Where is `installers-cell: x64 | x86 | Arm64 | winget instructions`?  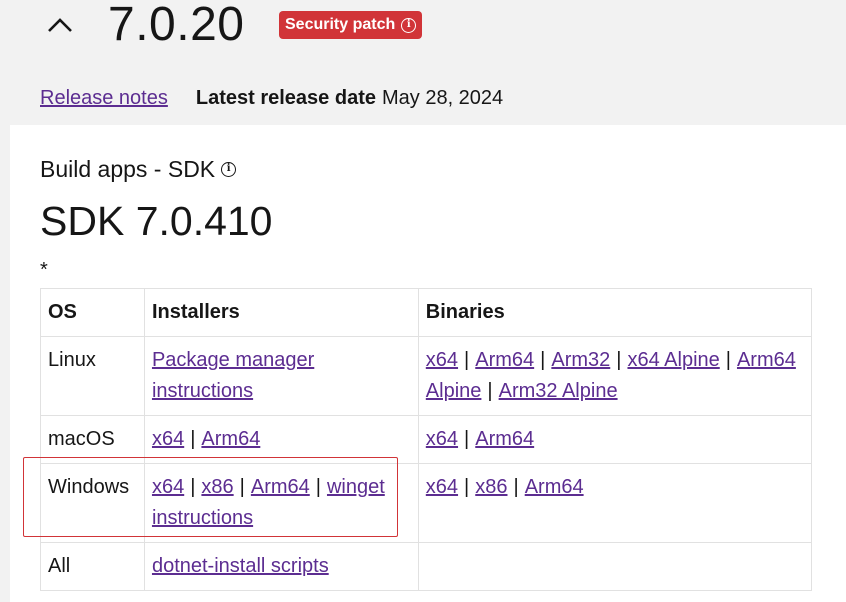 installers-cell: x64 | x86 | Arm64 | winget instructions is located at coordinates (281, 503).